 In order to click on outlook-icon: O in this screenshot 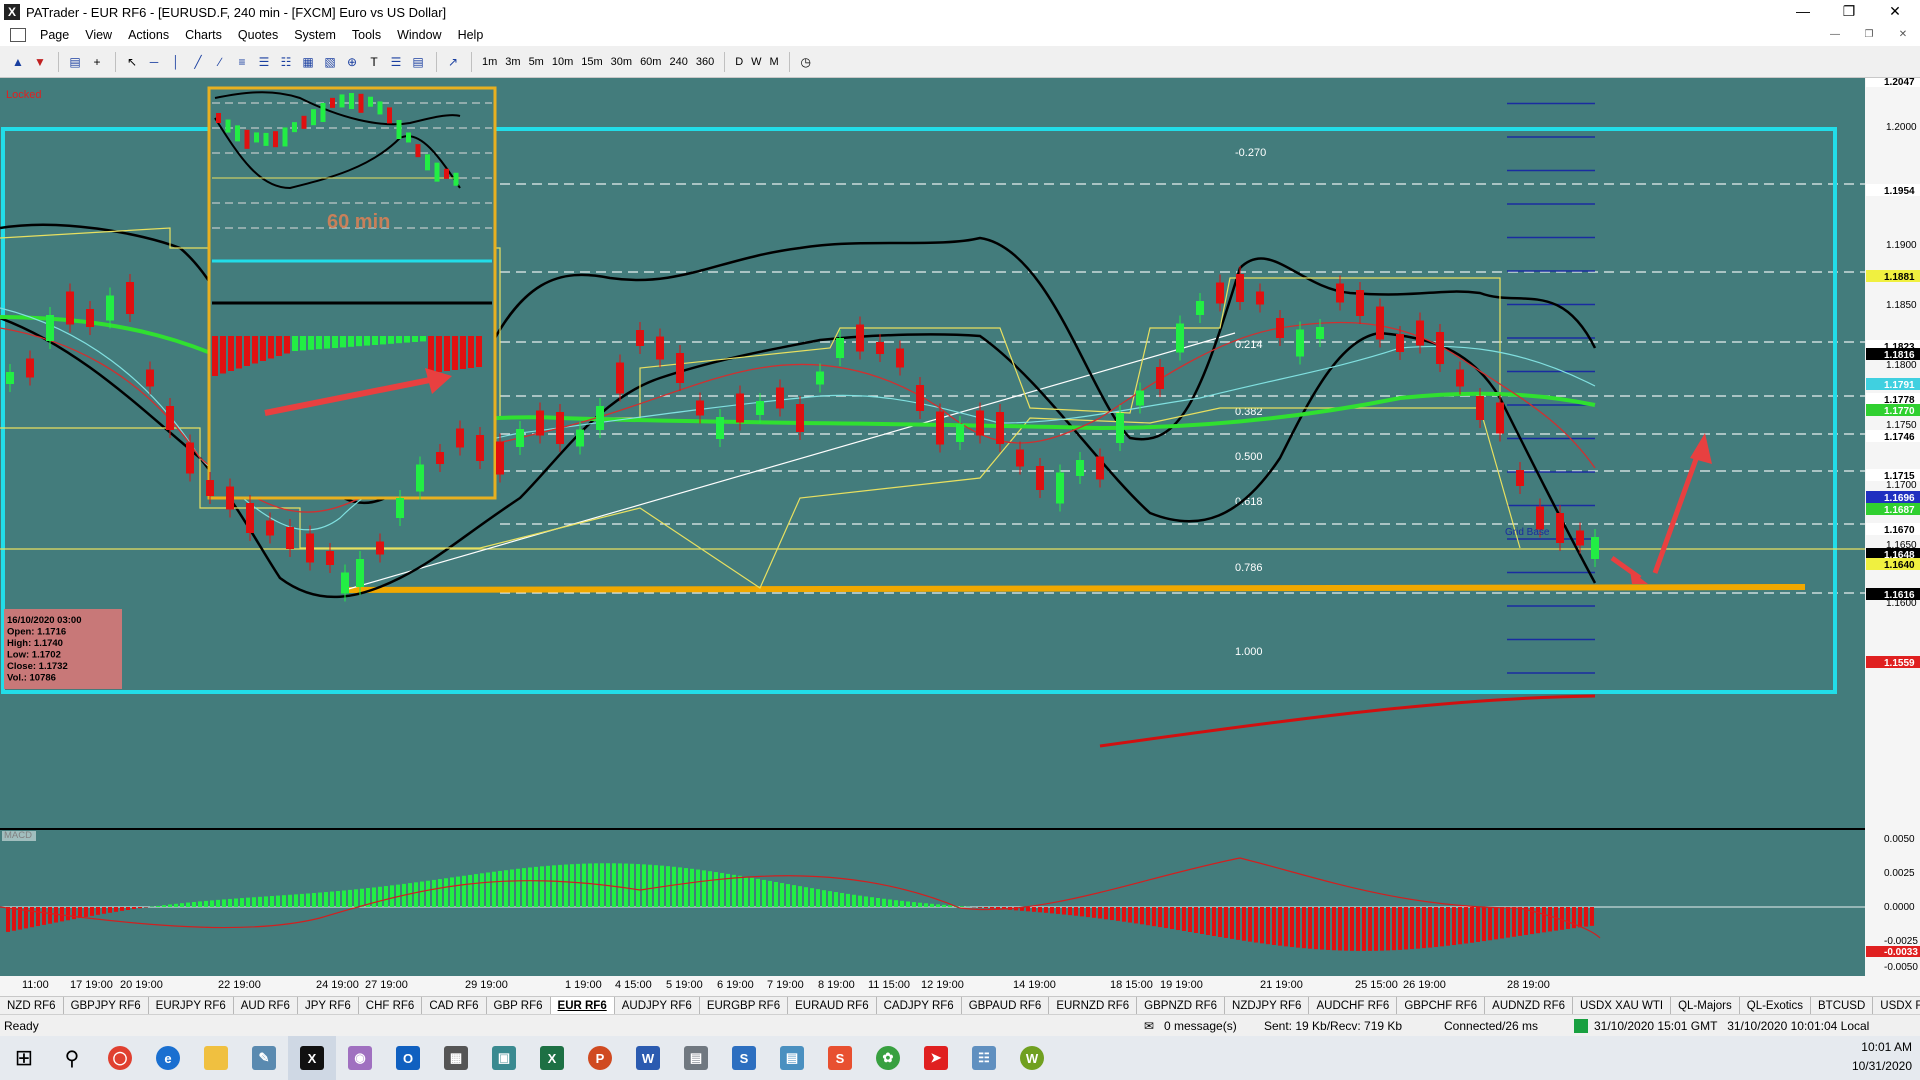, I will do `click(408, 1058)`.